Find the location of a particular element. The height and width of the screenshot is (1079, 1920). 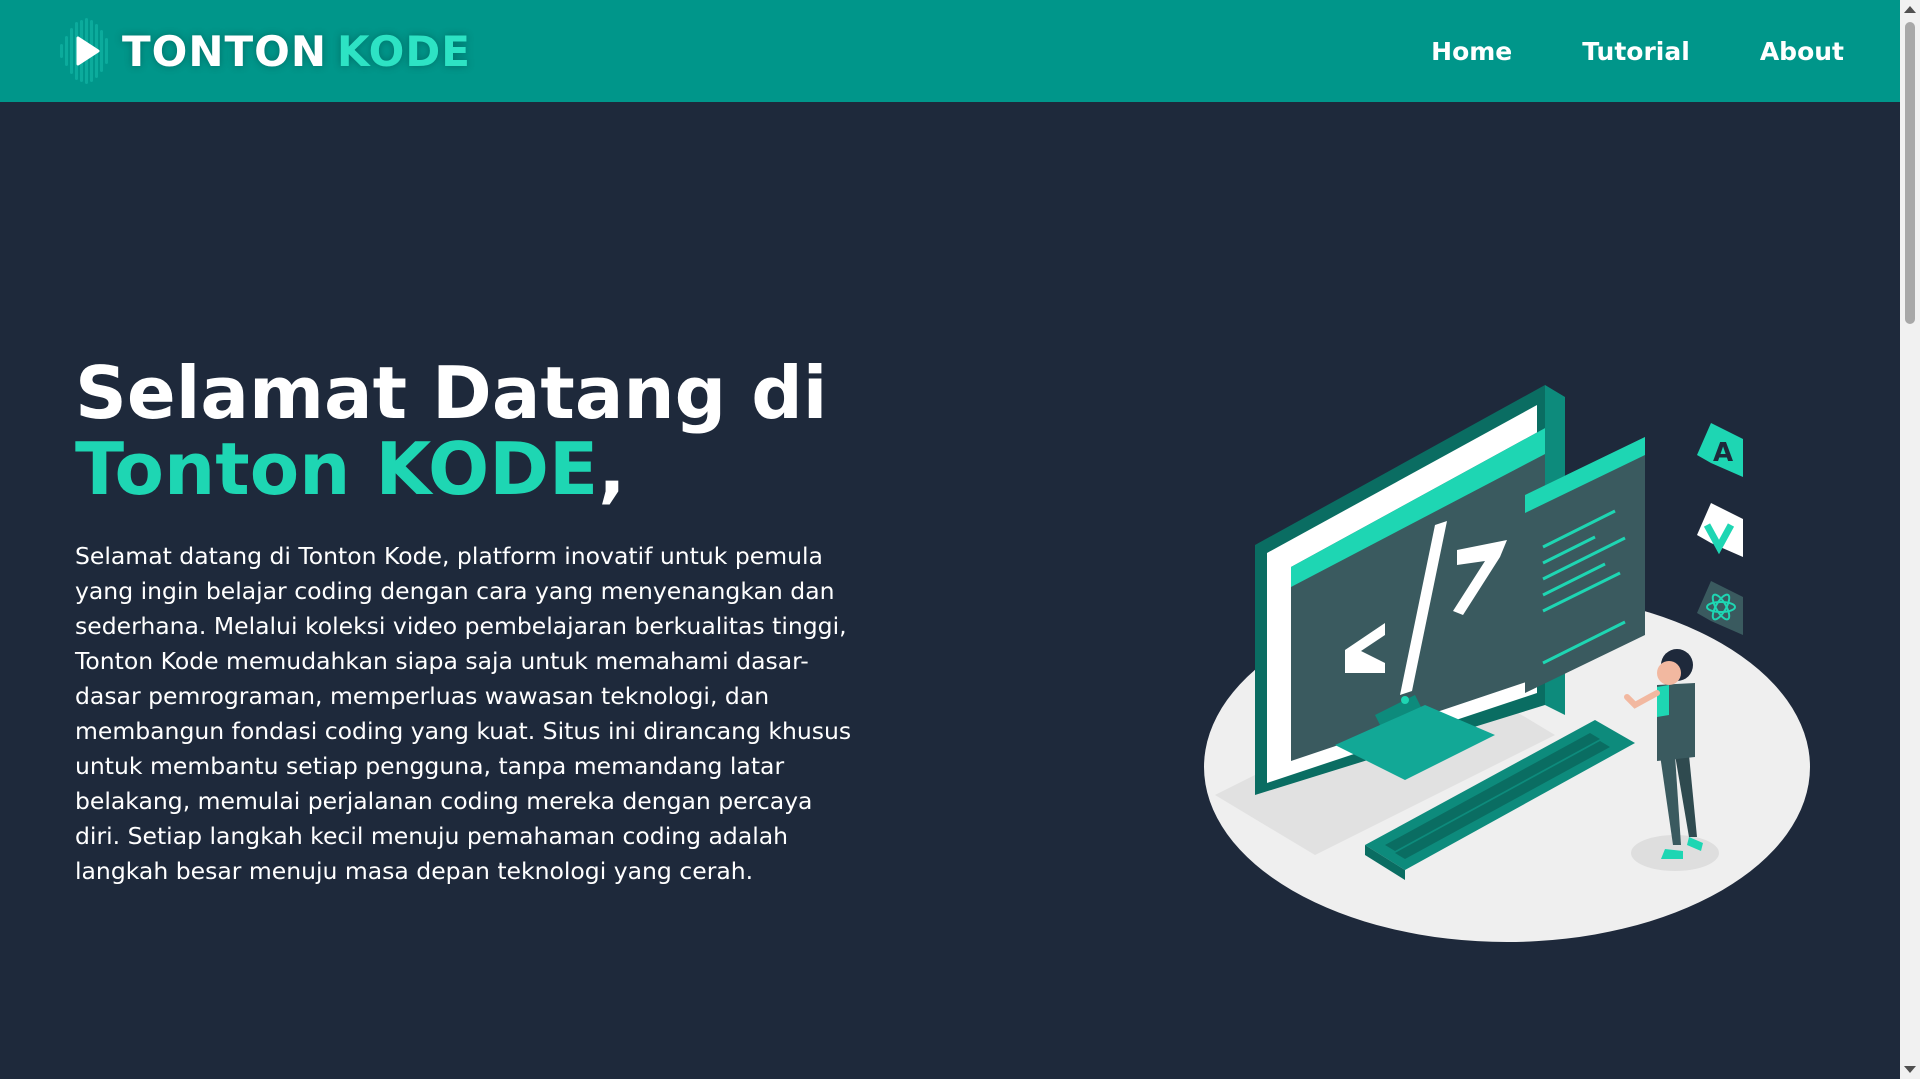

brand-name-part2: KODE is located at coordinates (404, 51).